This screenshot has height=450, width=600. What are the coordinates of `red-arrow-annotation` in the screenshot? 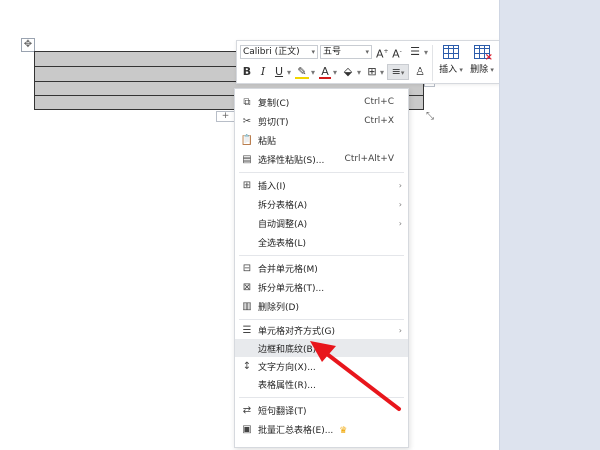 It's located at (355, 376).